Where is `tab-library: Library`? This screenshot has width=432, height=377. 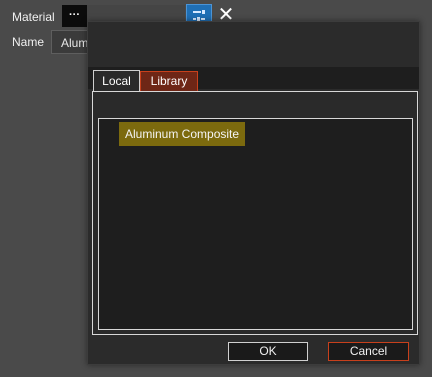 tab-library: Library is located at coordinates (169, 81).